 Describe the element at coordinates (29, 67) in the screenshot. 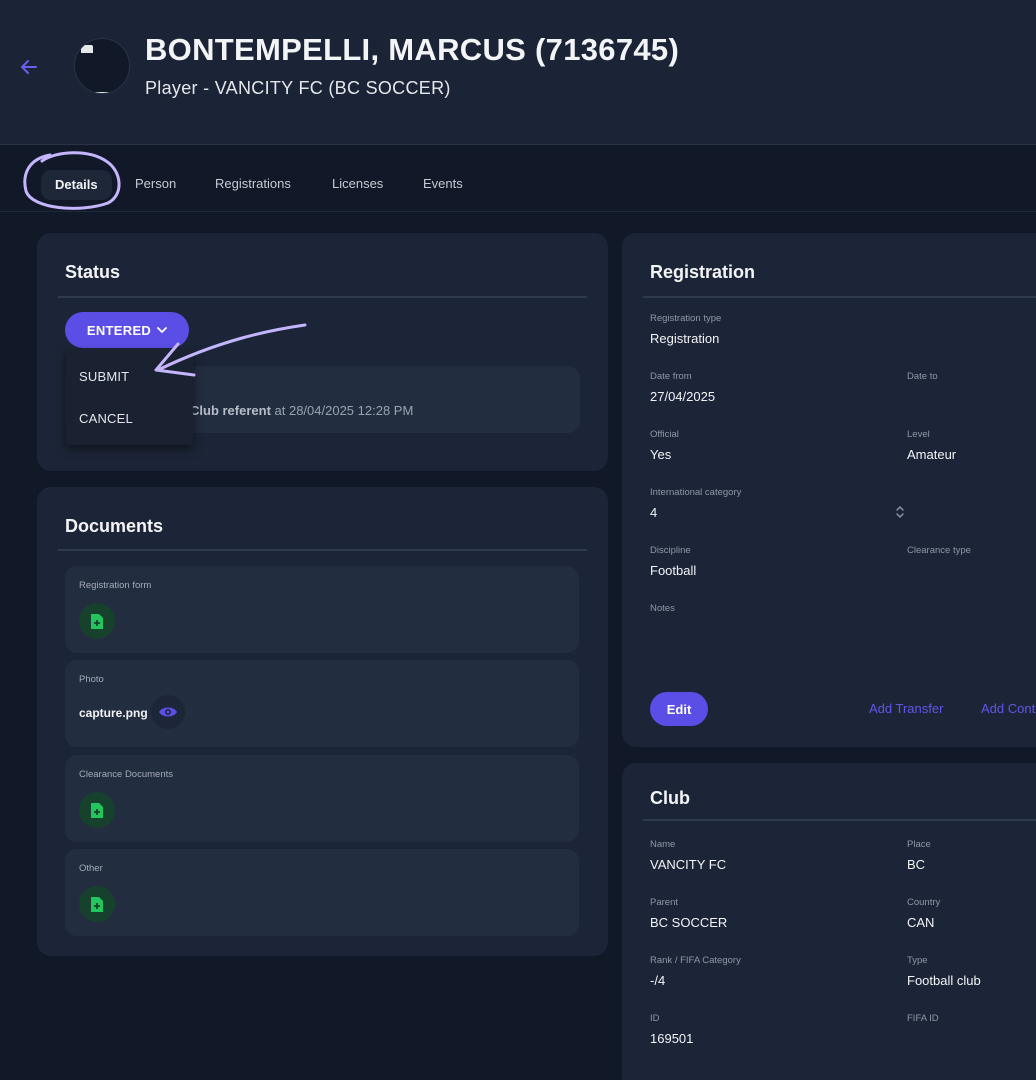

I see `arrow-left-icon` at that location.